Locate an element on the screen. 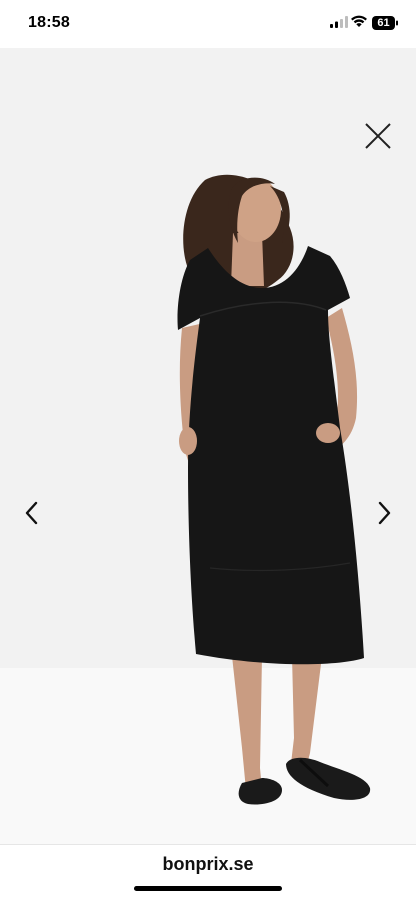 Image resolution: width=416 pixels, height=900 pixels. status-time: 18:58 is located at coordinates (49, 22).